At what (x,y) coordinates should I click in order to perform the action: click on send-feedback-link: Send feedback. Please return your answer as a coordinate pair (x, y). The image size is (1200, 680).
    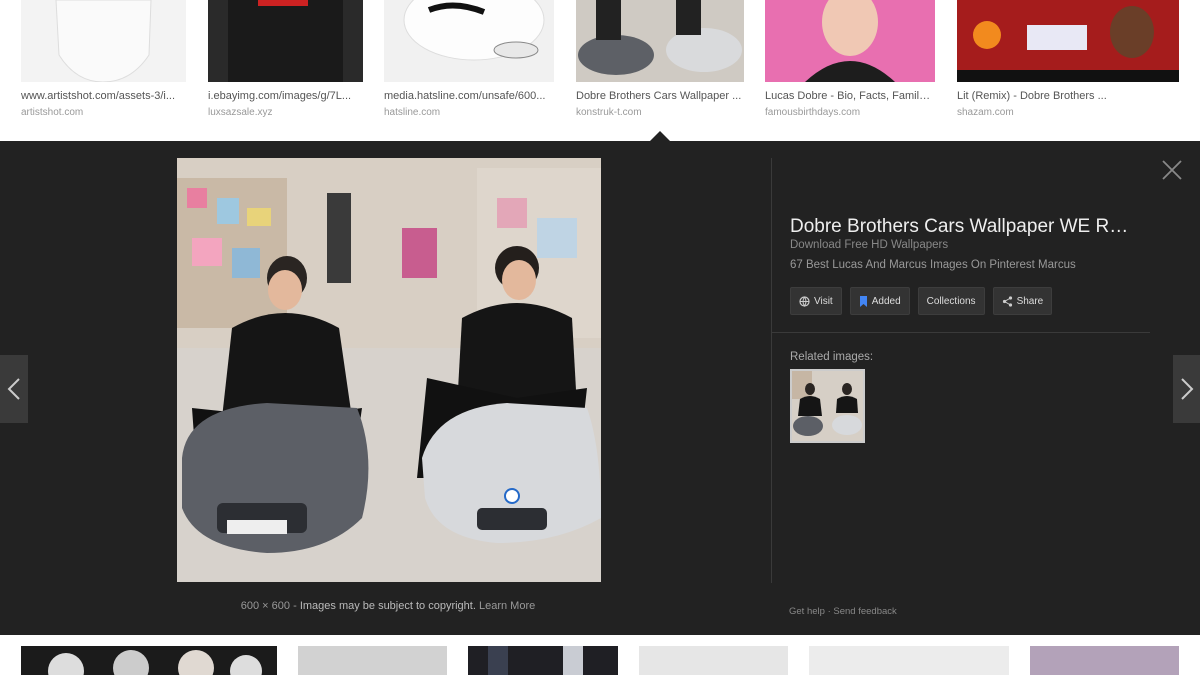
    Looking at the image, I should click on (864, 611).